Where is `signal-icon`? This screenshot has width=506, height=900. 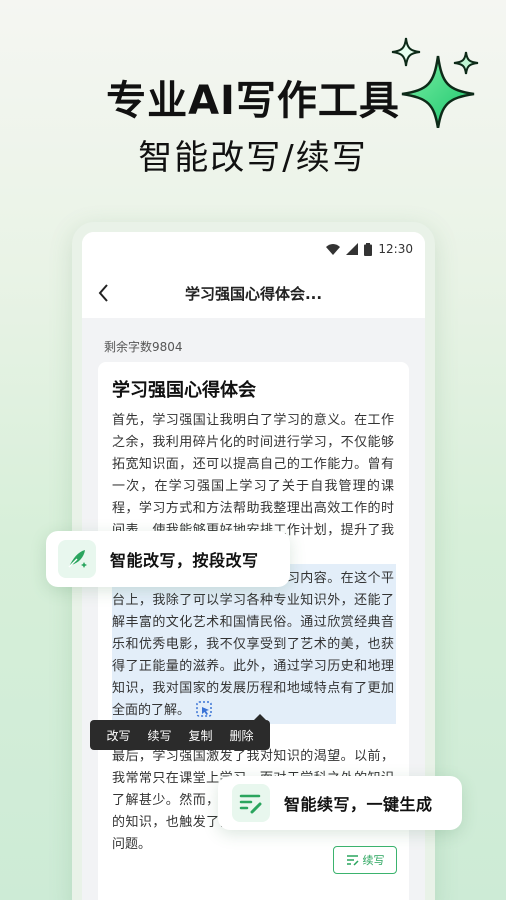
signal-icon is located at coordinates (352, 249).